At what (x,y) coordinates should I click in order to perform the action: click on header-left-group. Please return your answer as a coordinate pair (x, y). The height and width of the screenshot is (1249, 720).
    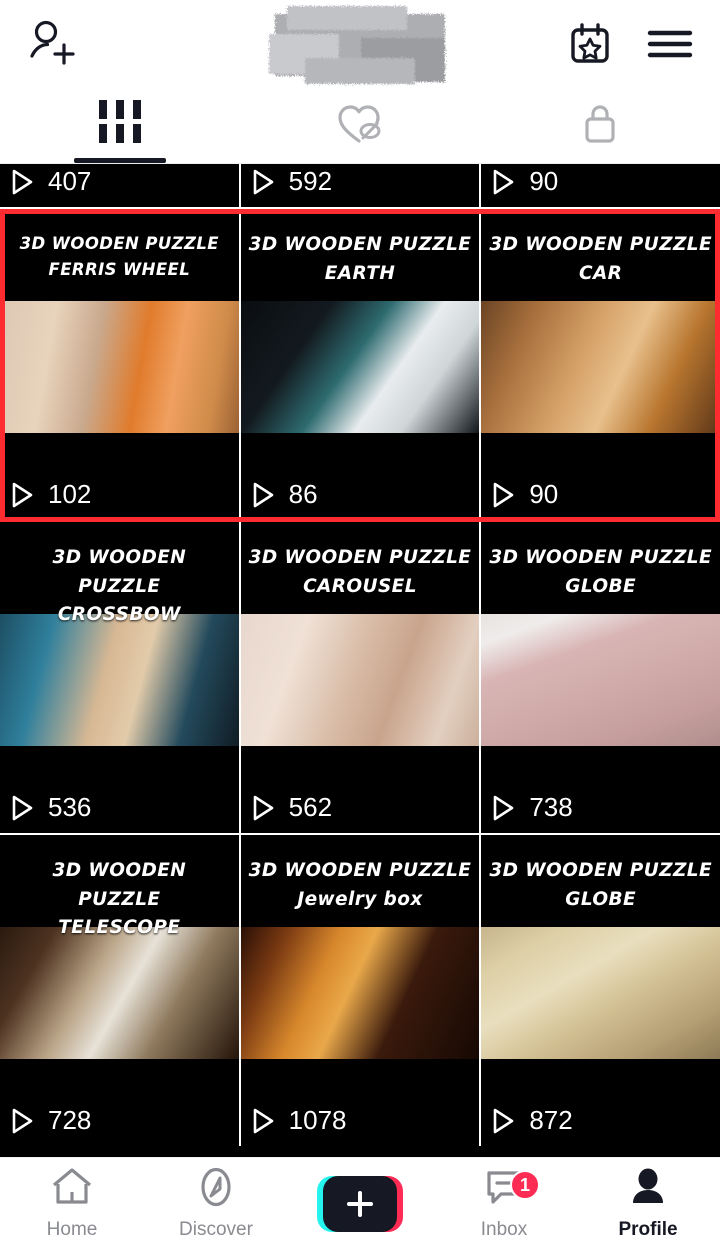
    Looking at the image, I should click on (53, 46).